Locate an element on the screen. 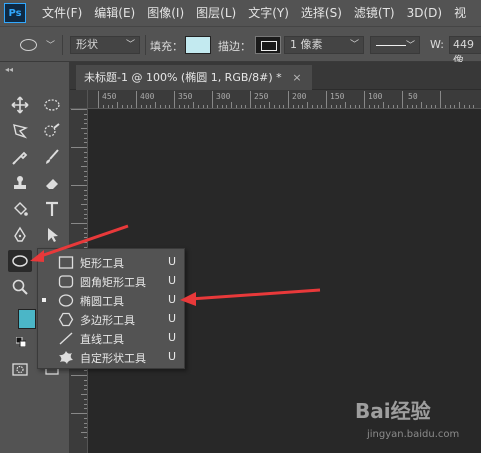 The height and width of the screenshot is (453, 481). fill-label: 填充： is located at coordinates (166, 46).